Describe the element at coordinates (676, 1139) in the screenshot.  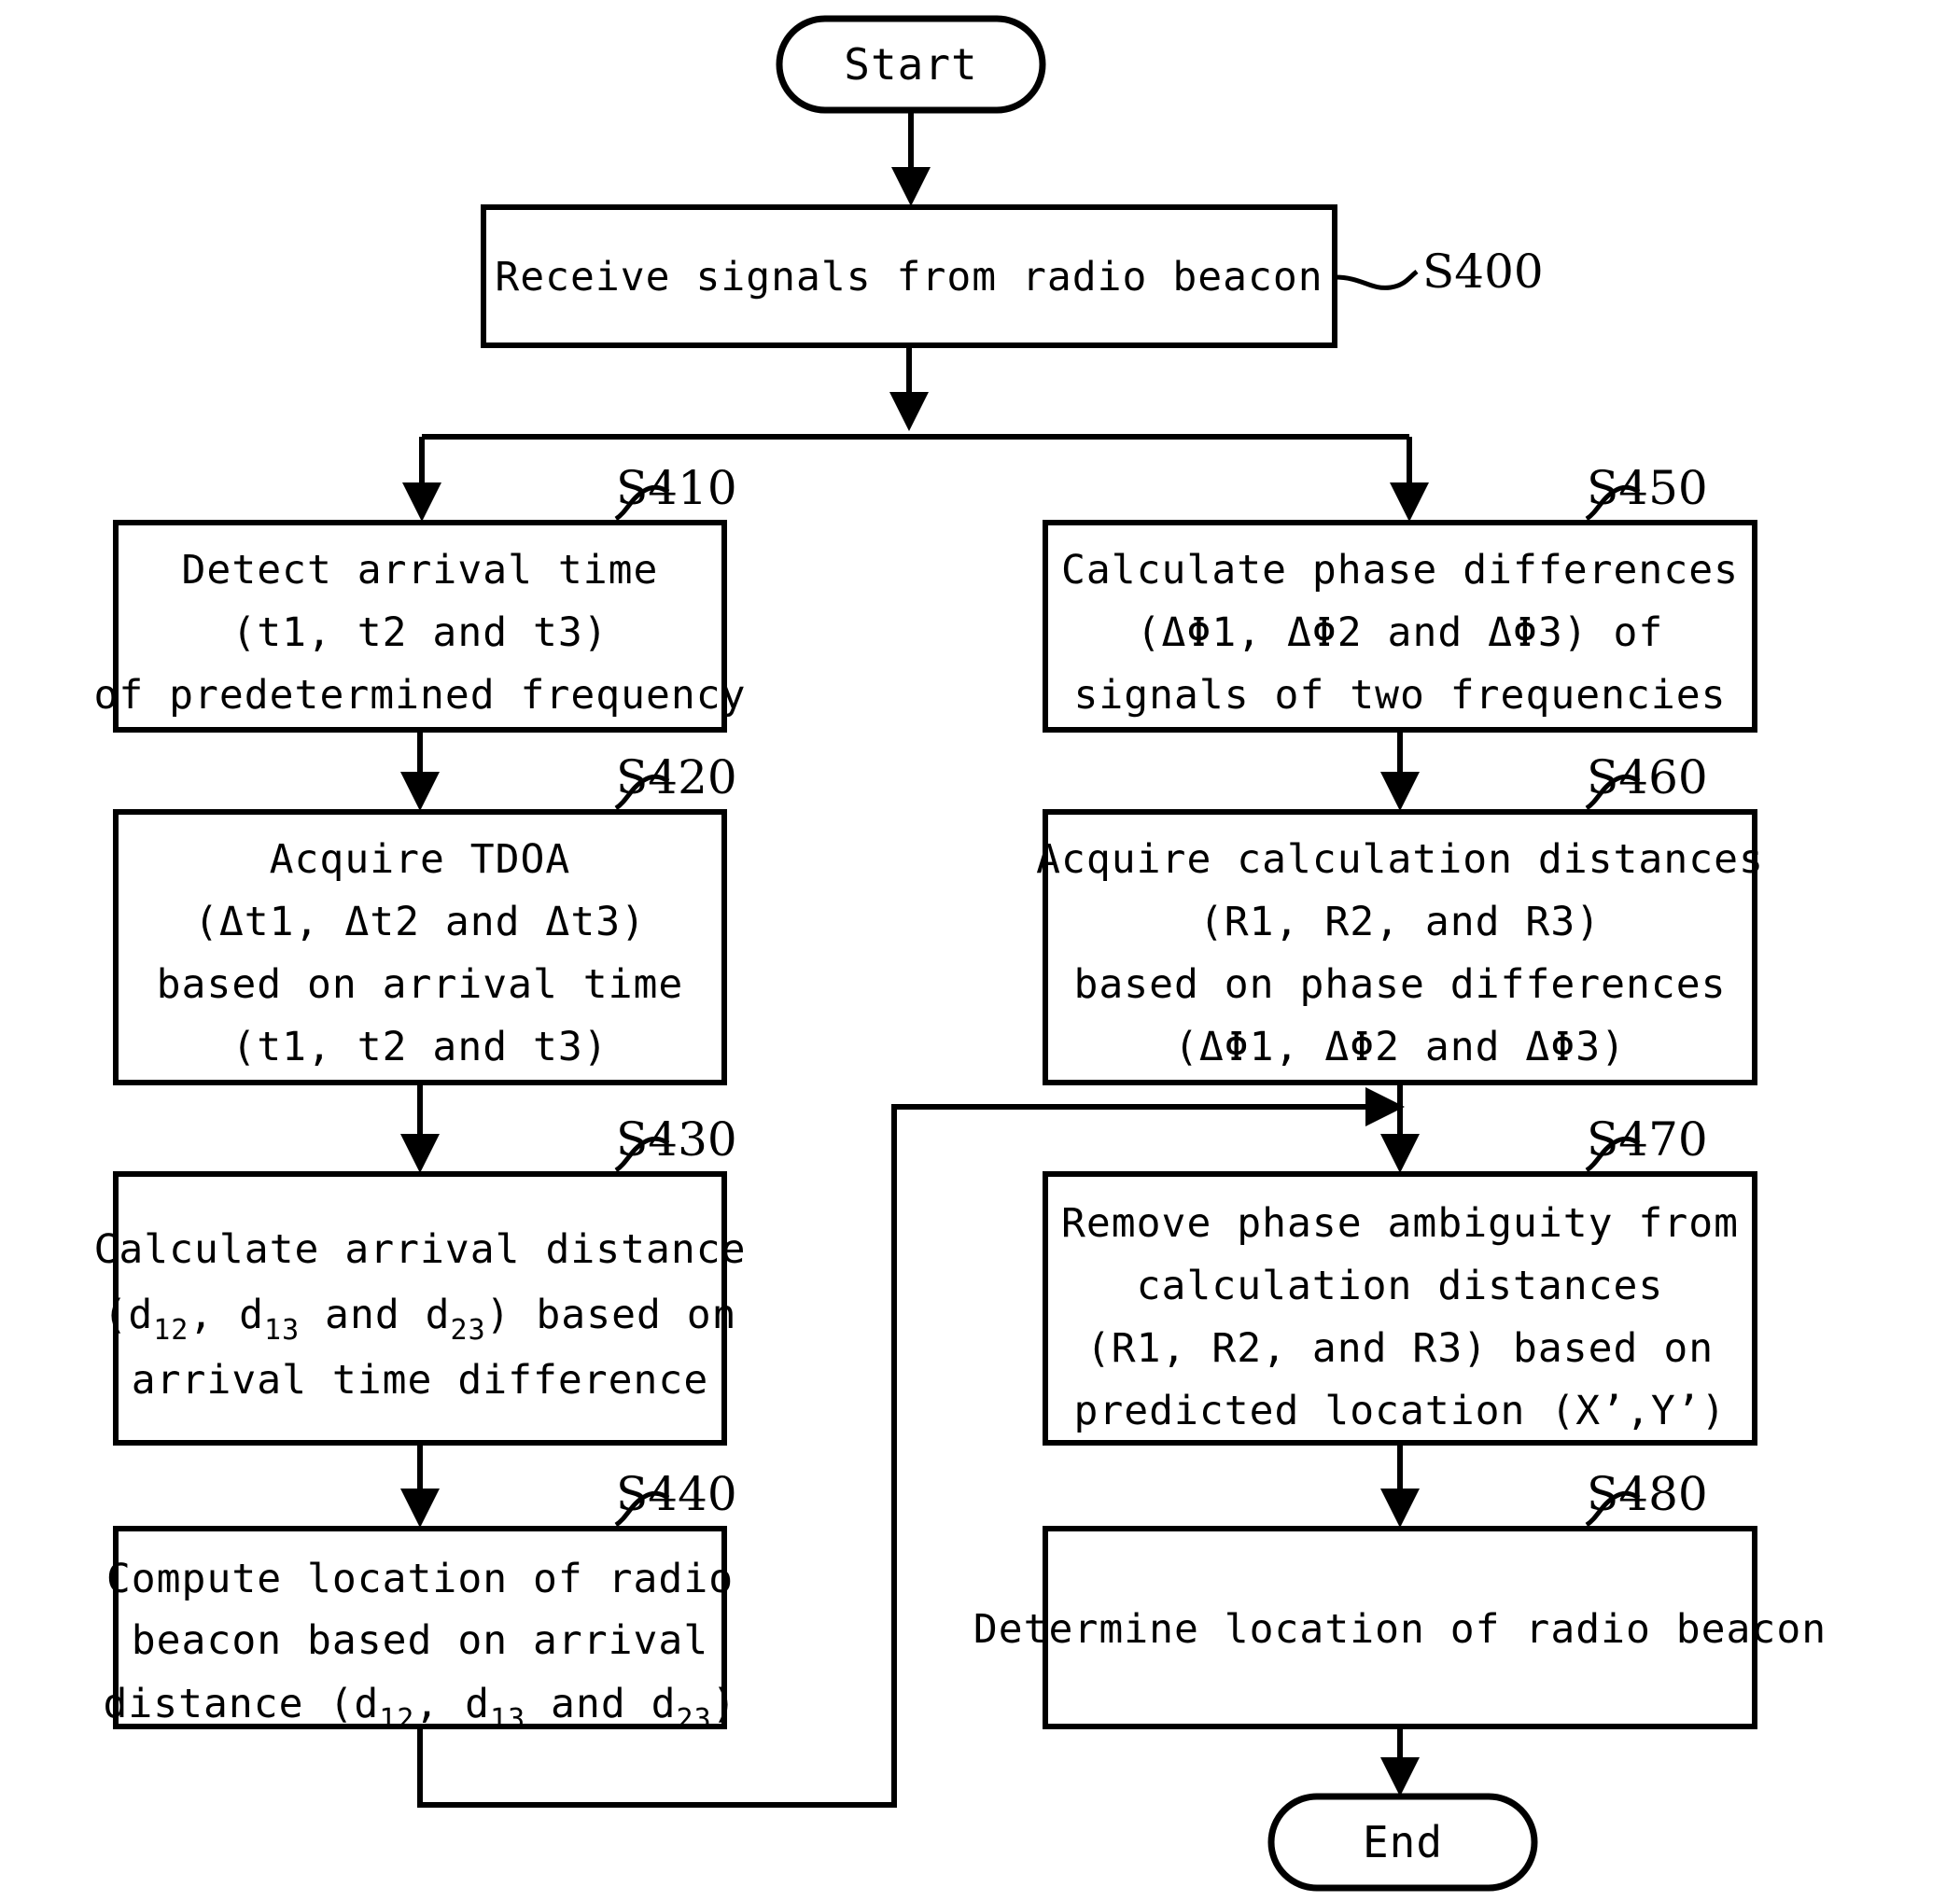
I see `s430-step-label: S430` at that location.